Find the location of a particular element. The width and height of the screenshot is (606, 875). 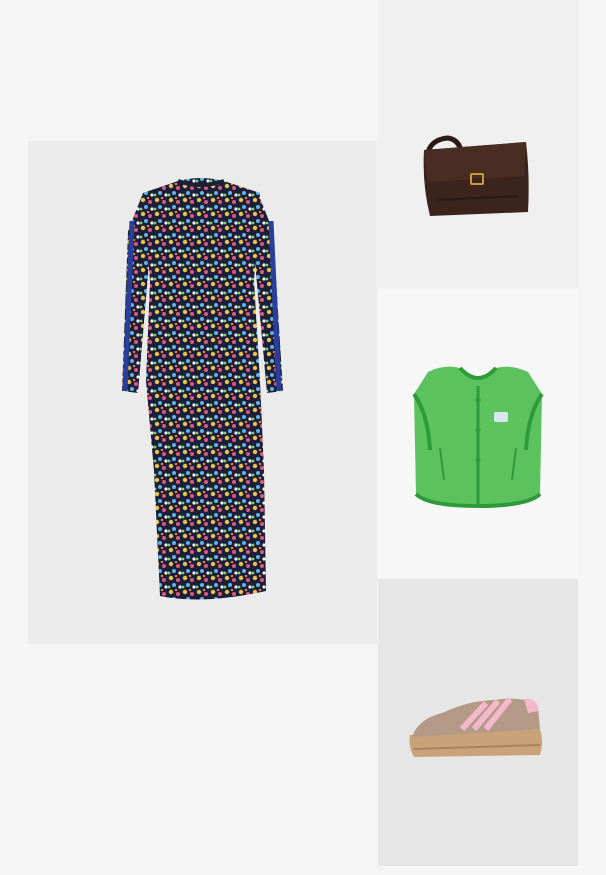

product-tile-sneaker is located at coordinates (478, 722).